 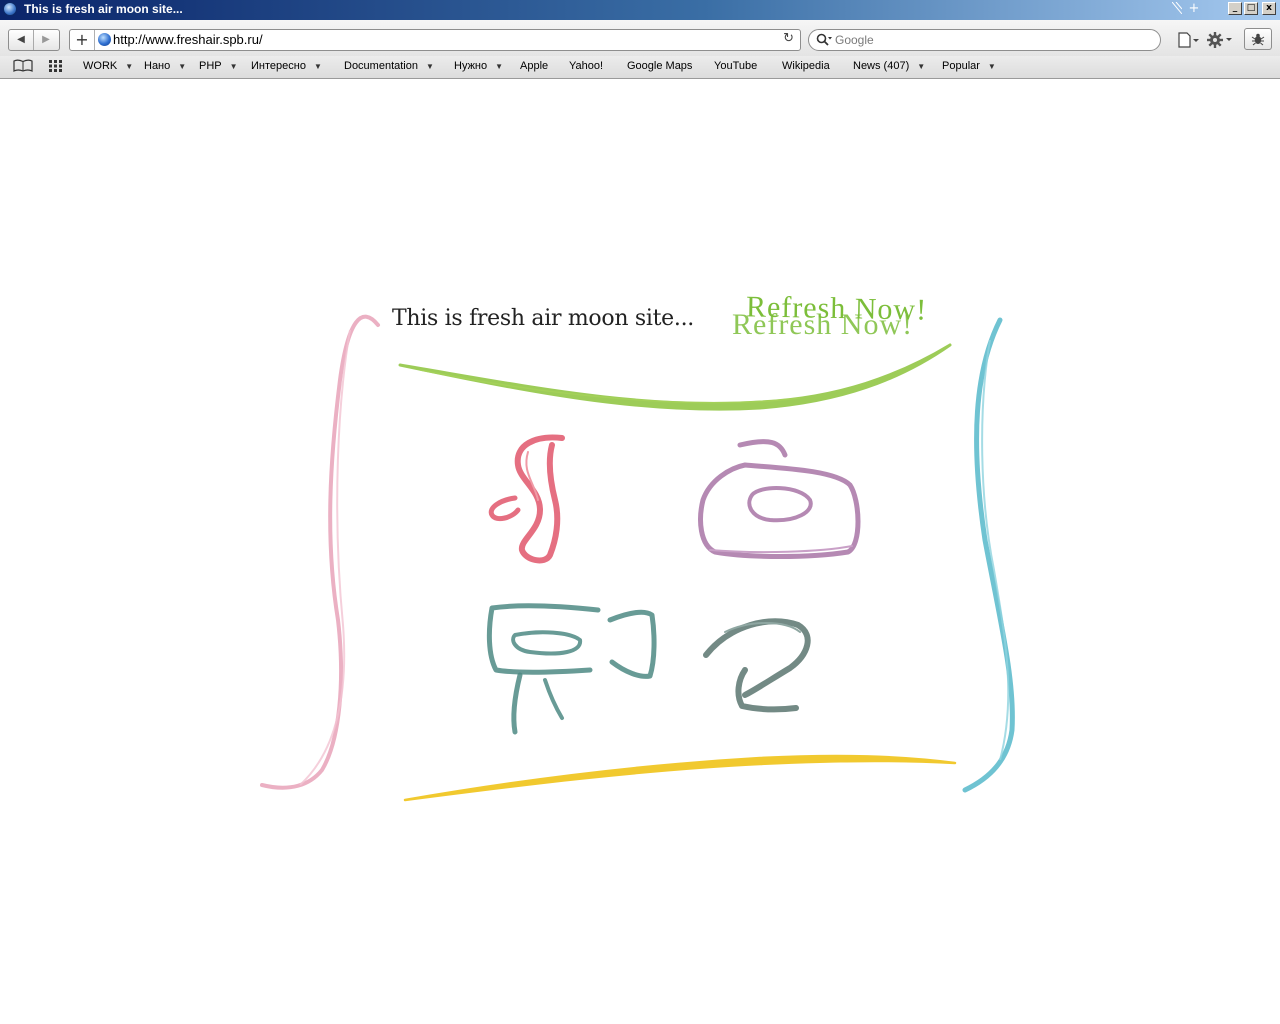 I want to click on bookmark-yahoo: Yahoo!, so click(x=586, y=66).